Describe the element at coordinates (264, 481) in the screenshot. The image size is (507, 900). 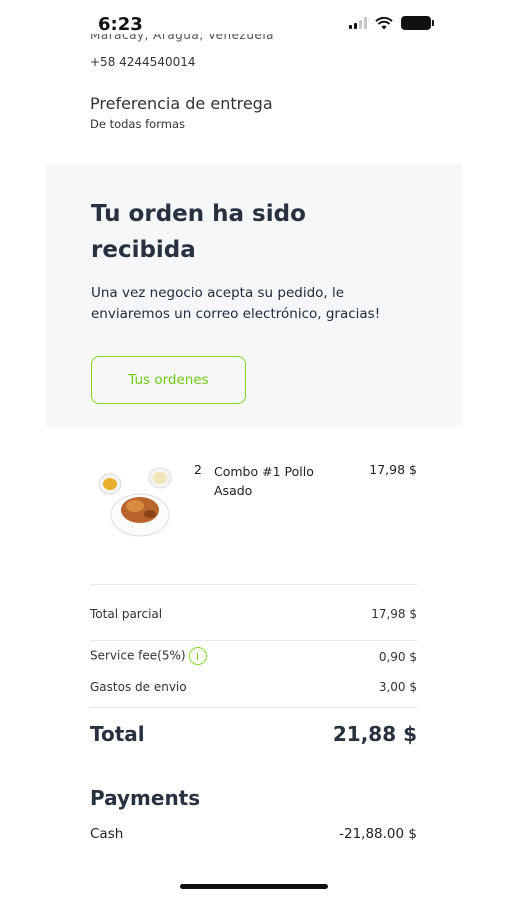
I see `item-name: Combo #1 Pollo Asado` at that location.